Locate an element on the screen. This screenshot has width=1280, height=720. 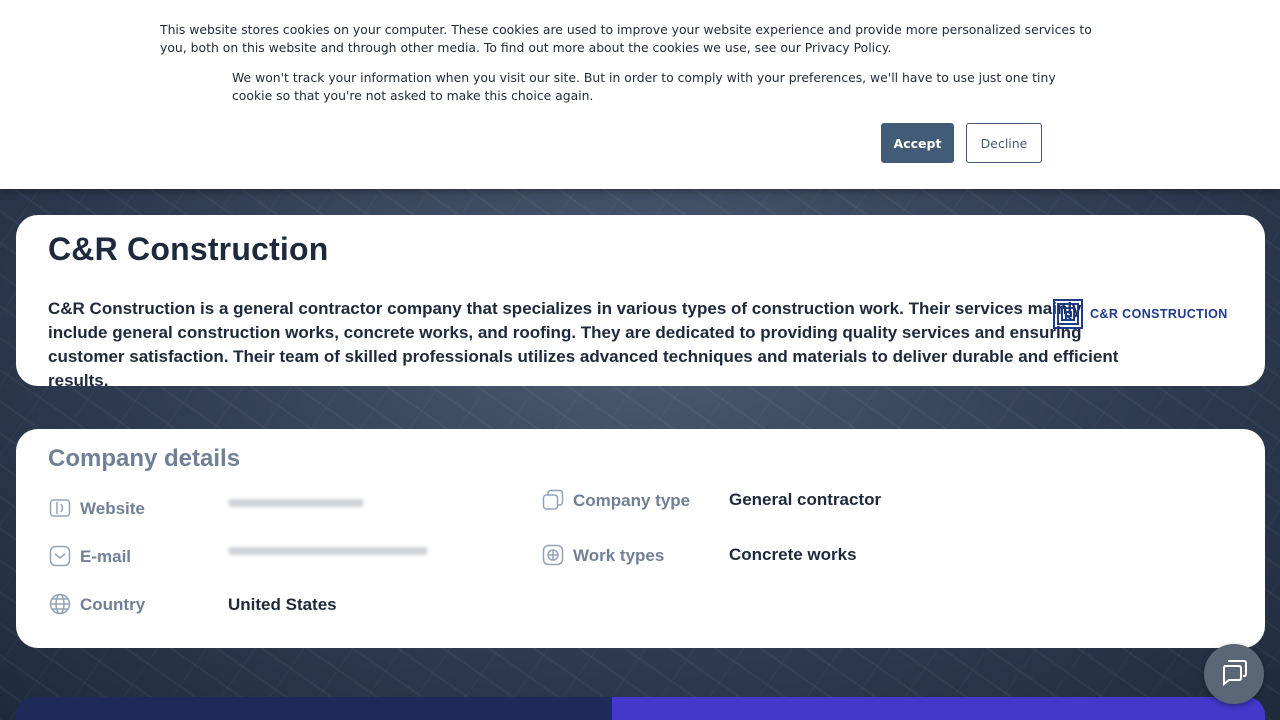
email-label: E-mail is located at coordinates (106, 556).